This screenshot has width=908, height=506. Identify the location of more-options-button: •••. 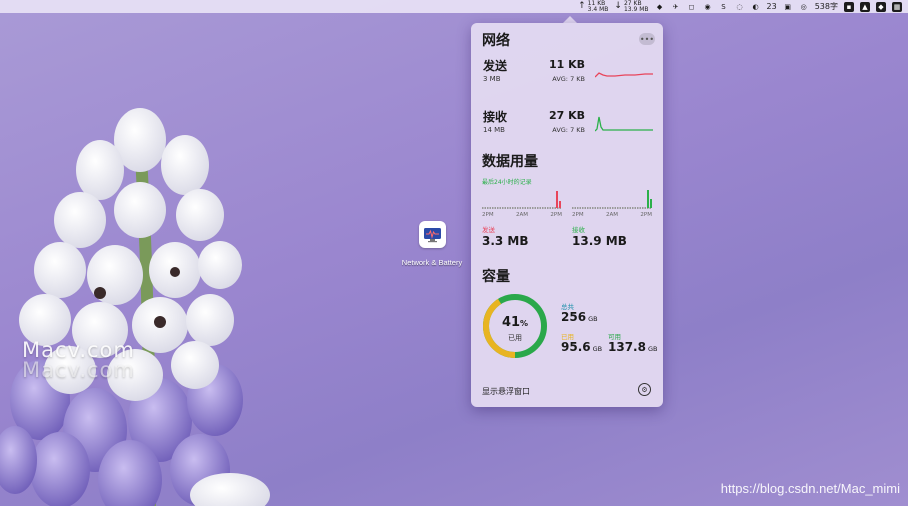
(647, 39).